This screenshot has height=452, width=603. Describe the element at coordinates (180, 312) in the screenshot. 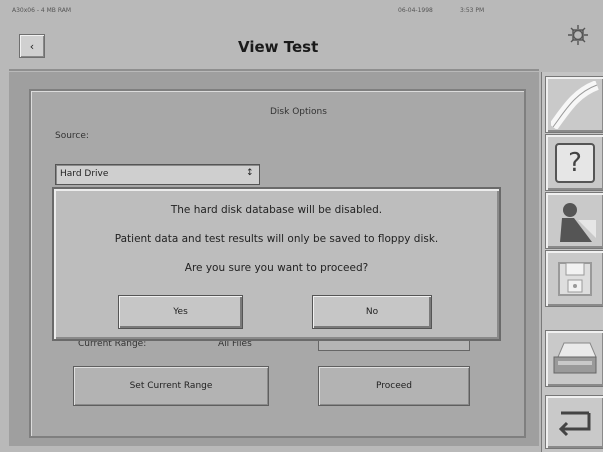

I see `yes-button: Yes` at that location.